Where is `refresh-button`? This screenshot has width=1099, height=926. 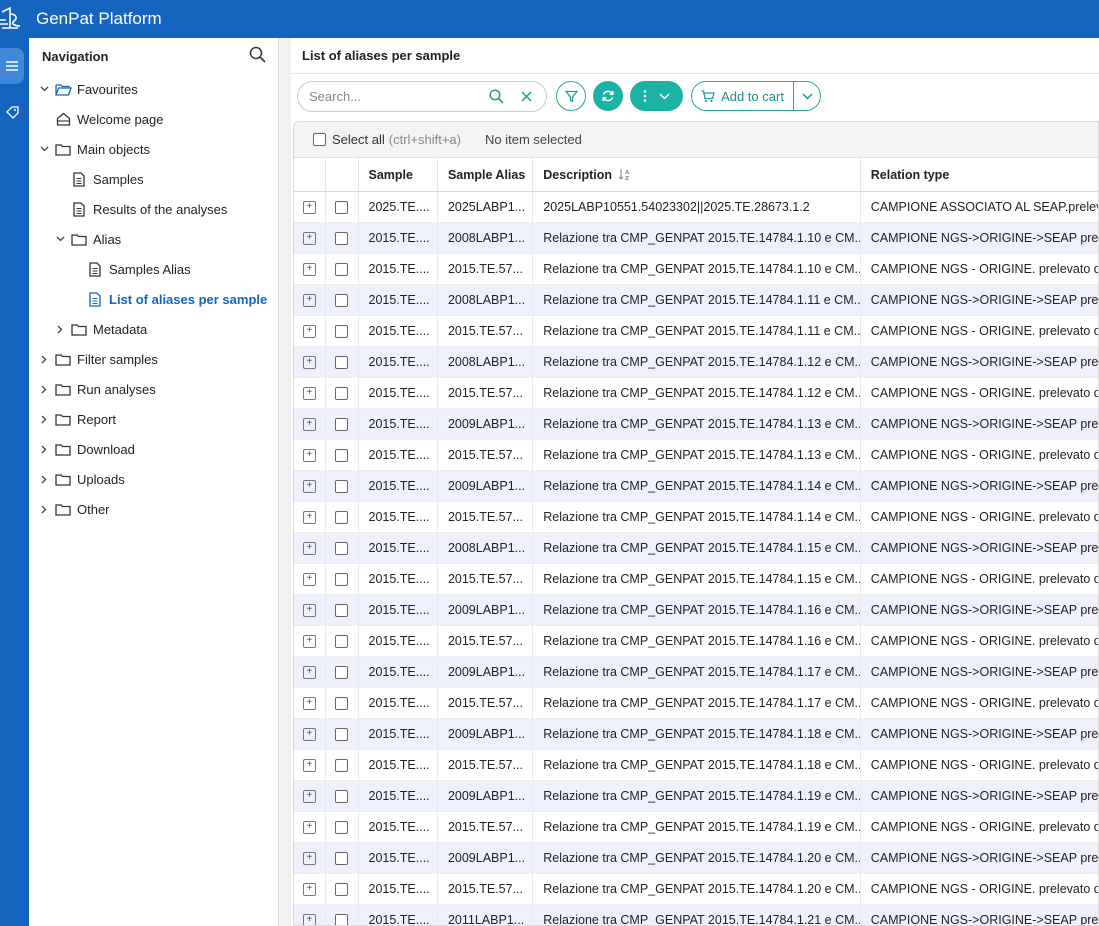 refresh-button is located at coordinates (608, 96).